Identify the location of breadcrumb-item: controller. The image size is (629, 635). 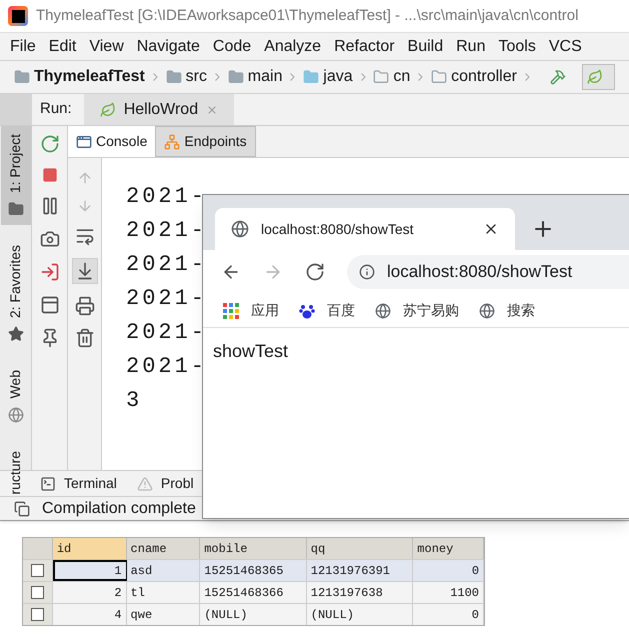
(484, 77).